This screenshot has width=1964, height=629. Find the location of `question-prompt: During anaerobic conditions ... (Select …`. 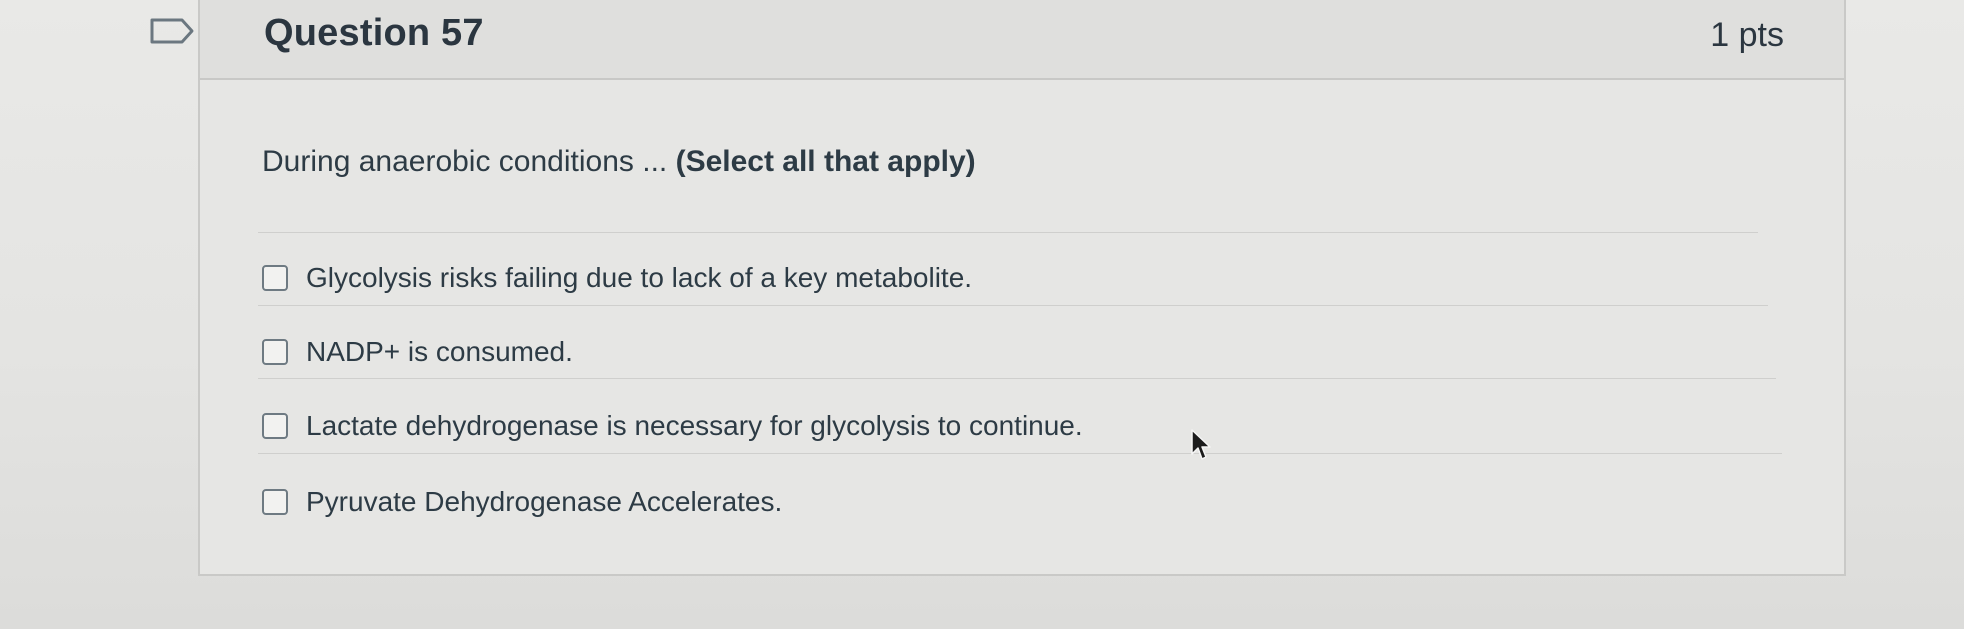

question-prompt: During anaerobic conditions ... (Select … is located at coordinates (619, 162).